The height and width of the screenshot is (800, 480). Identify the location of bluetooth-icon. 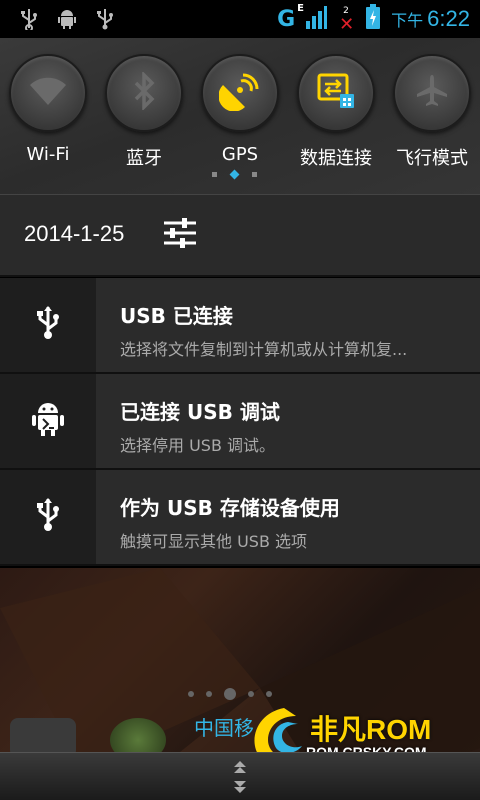
(144, 92).